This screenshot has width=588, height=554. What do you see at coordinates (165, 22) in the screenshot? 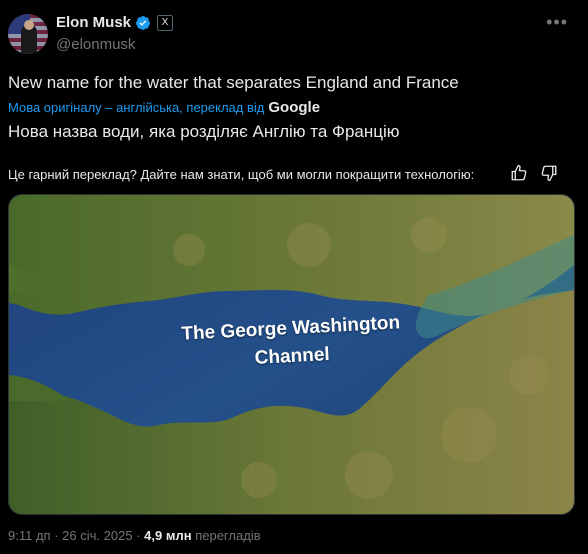
I see `affiliation-x-badge: X` at bounding box center [165, 22].